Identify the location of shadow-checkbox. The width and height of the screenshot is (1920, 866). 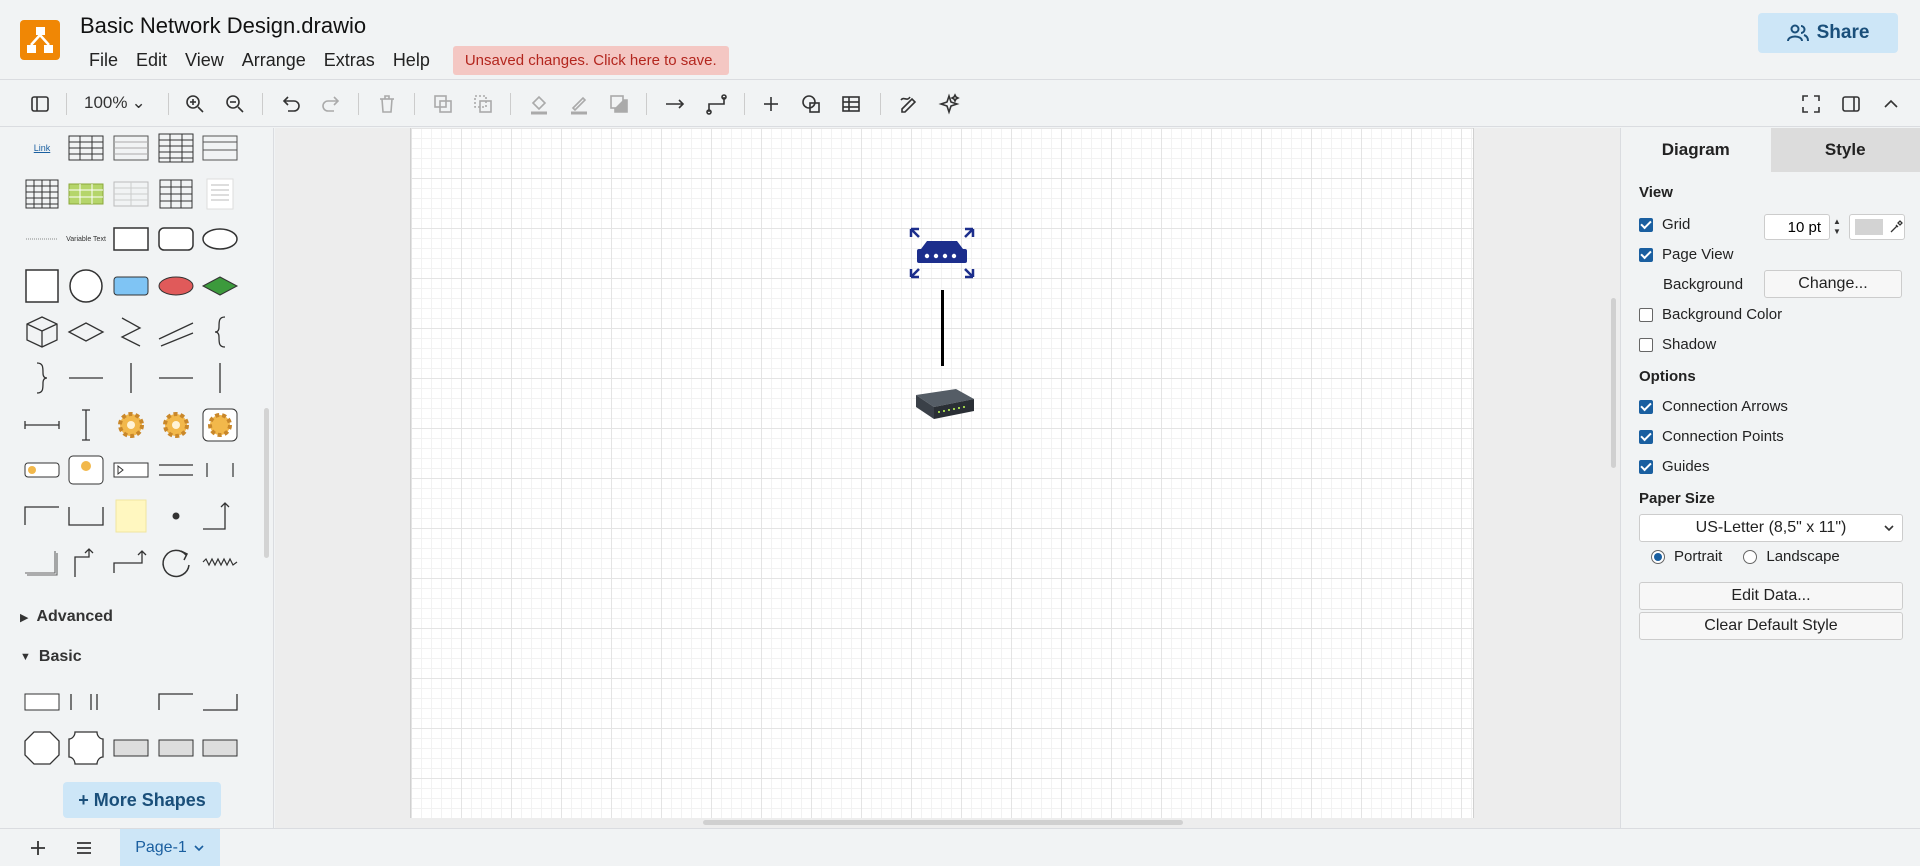
(1646, 344).